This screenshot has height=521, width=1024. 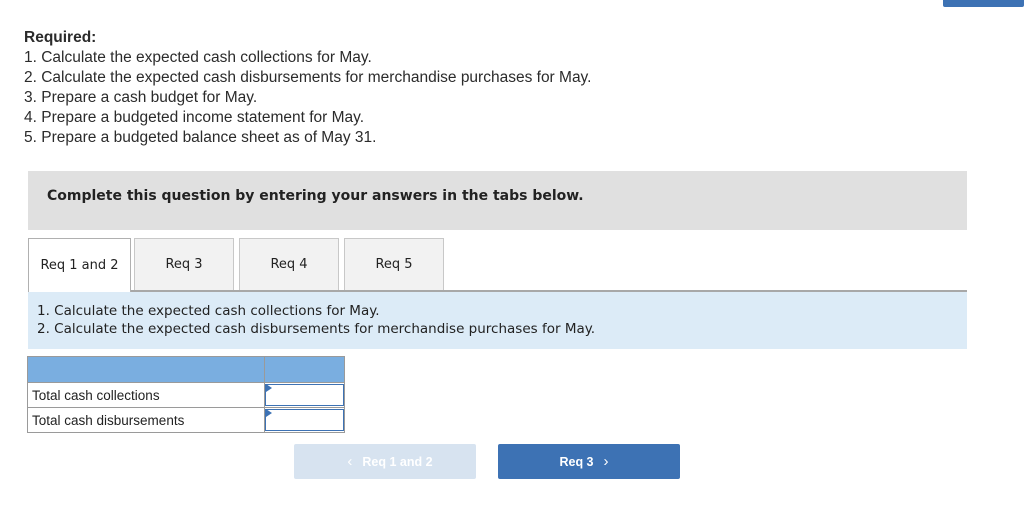 I want to click on next-button-label: Req 3, so click(x=576, y=461).